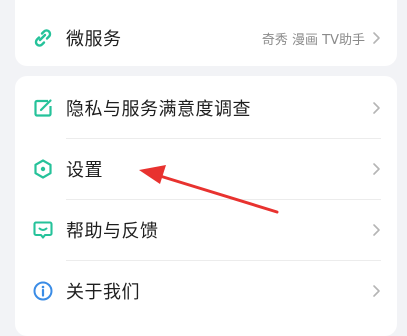  What do you see at coordinates (43, 291) in the screenshot?
I see `info-icon` at bounding box center [43, 291].